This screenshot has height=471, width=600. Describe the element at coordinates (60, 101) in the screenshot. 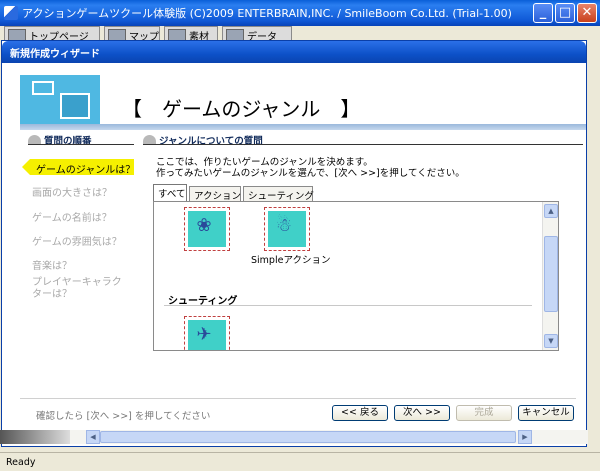

I see `wizard-header-image` at that location.